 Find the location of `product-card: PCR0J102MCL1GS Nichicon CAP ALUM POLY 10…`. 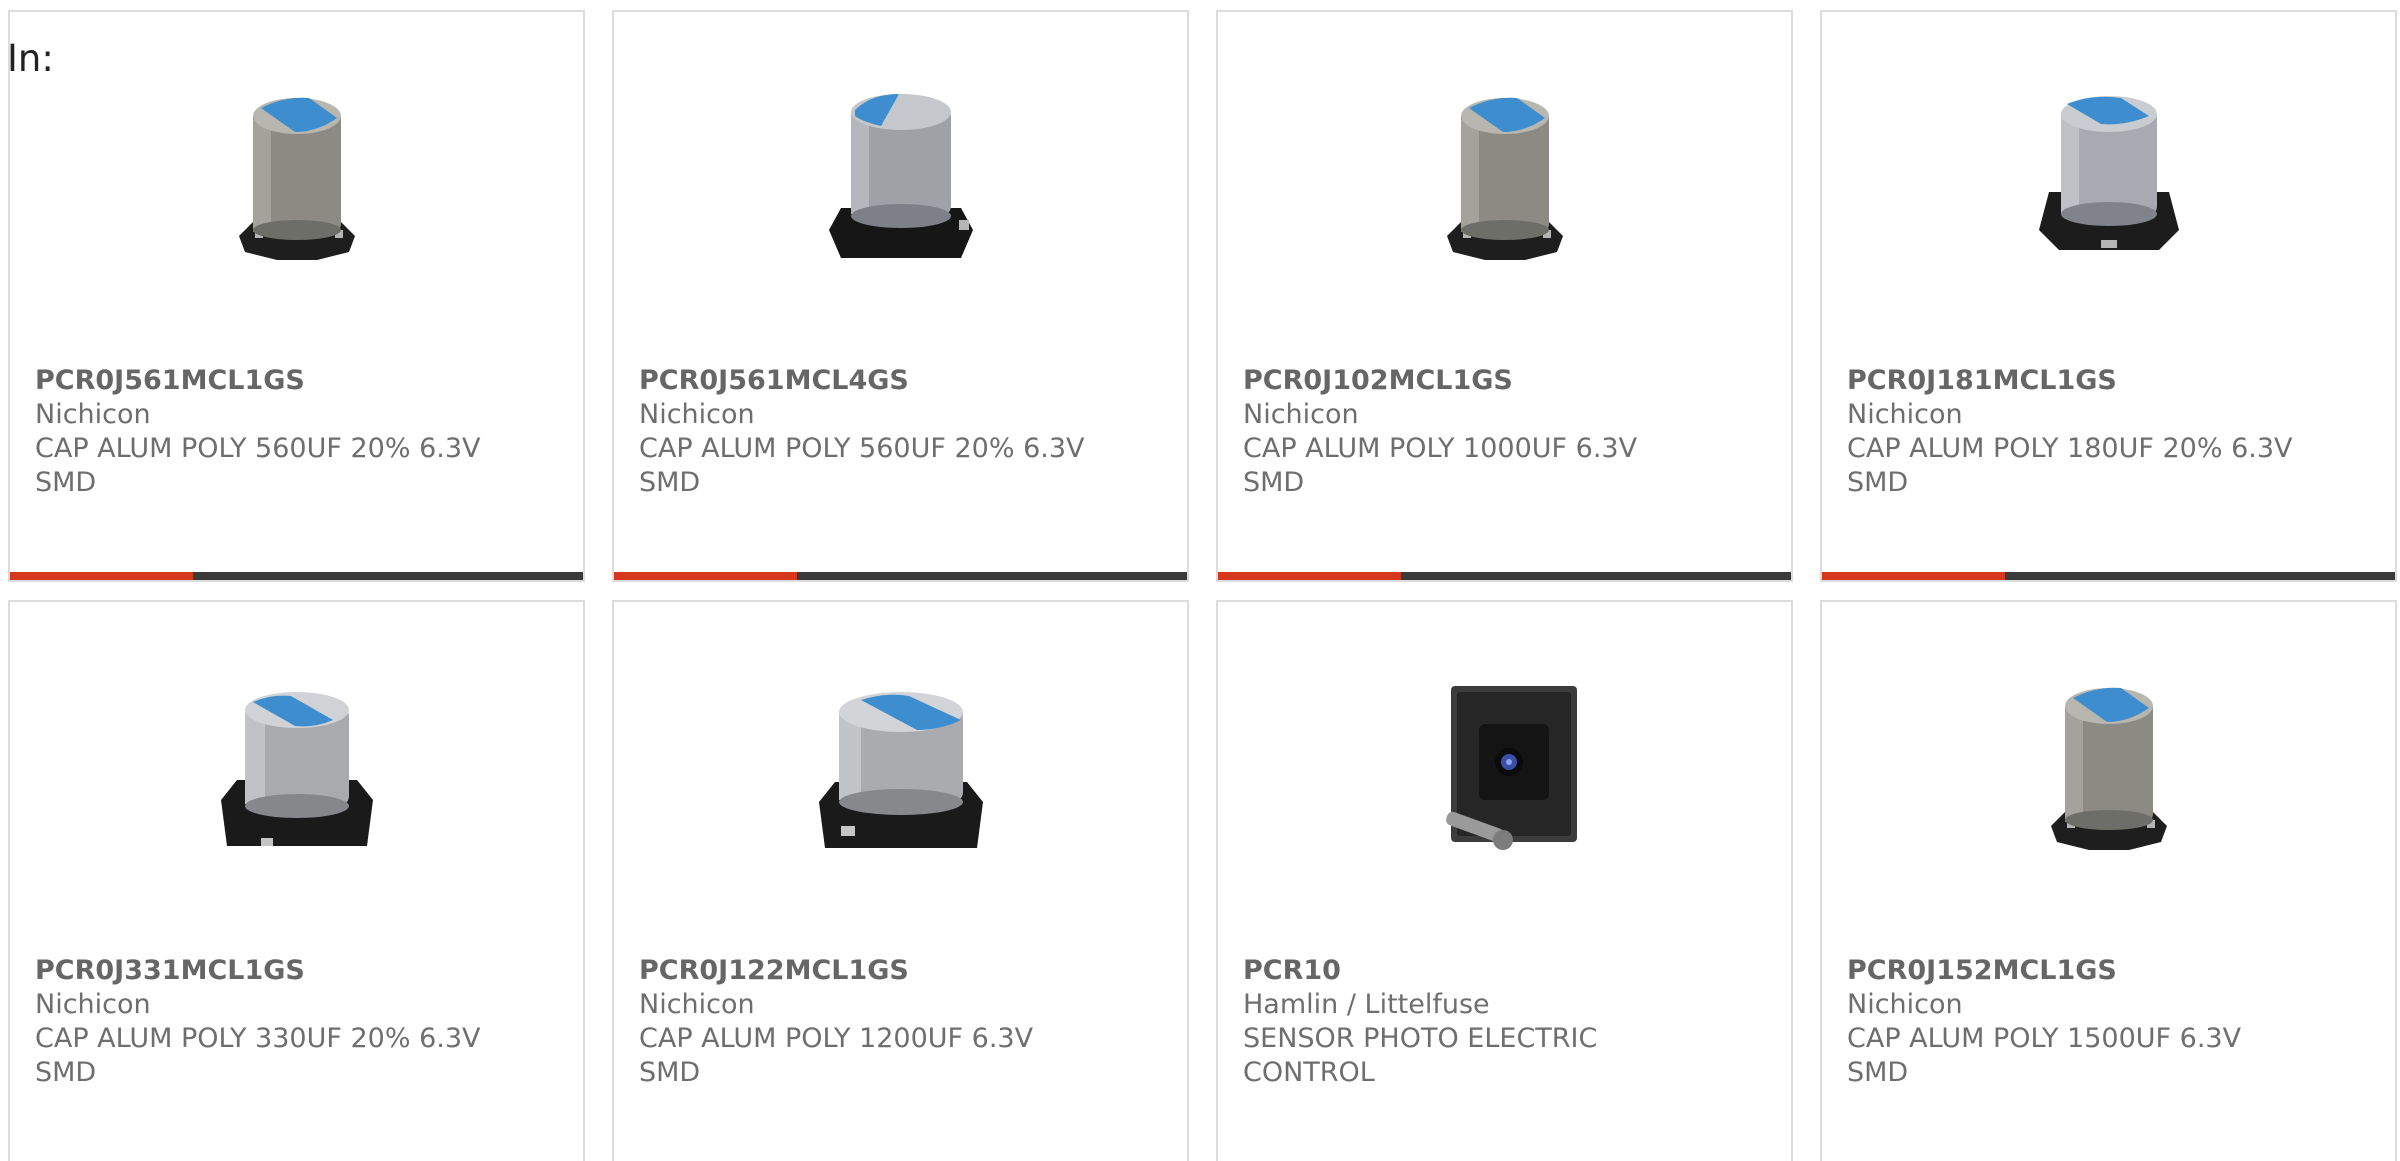

product-card: PCR0J102MCL1GS Nichicon CAP ALUM POLY 10… is located at coordinates (1504, 296).